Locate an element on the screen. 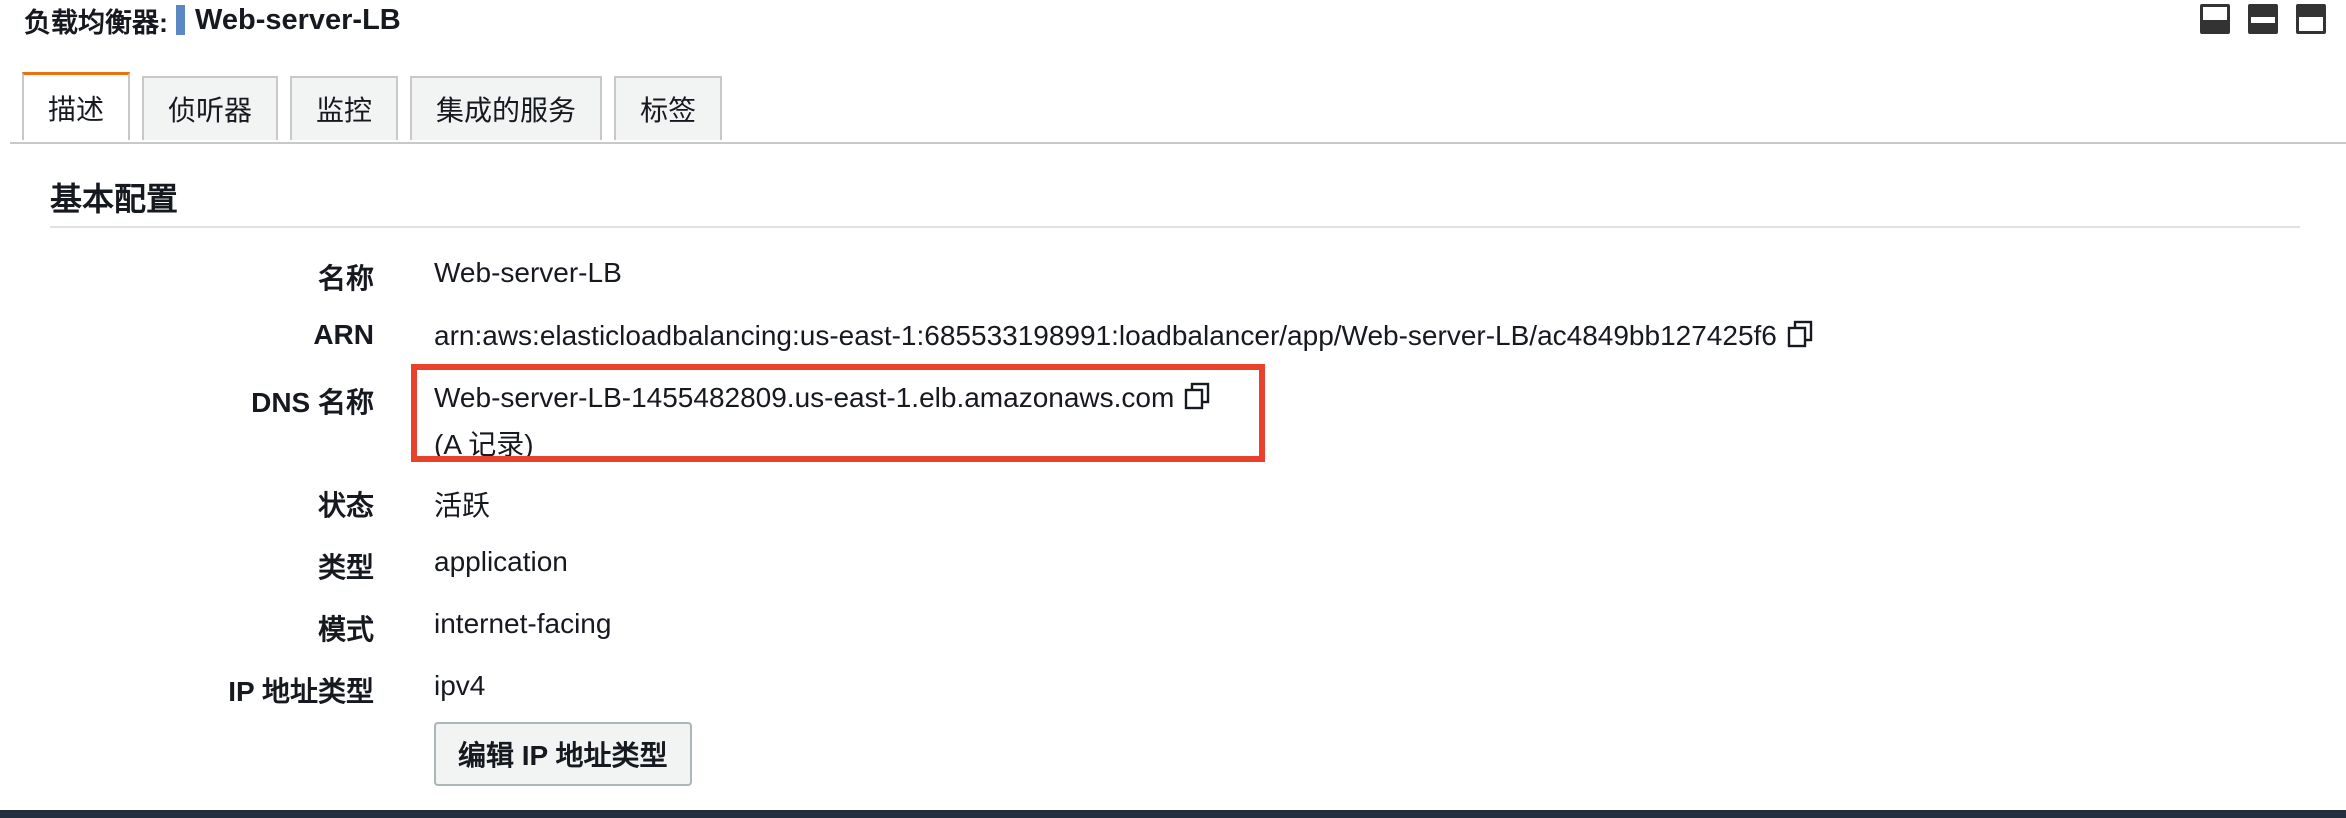 Image resolution: width=2346 pixels, height=818 pixels. tab-listeners-label: 侦听器 is located at coordinates (210, 110).